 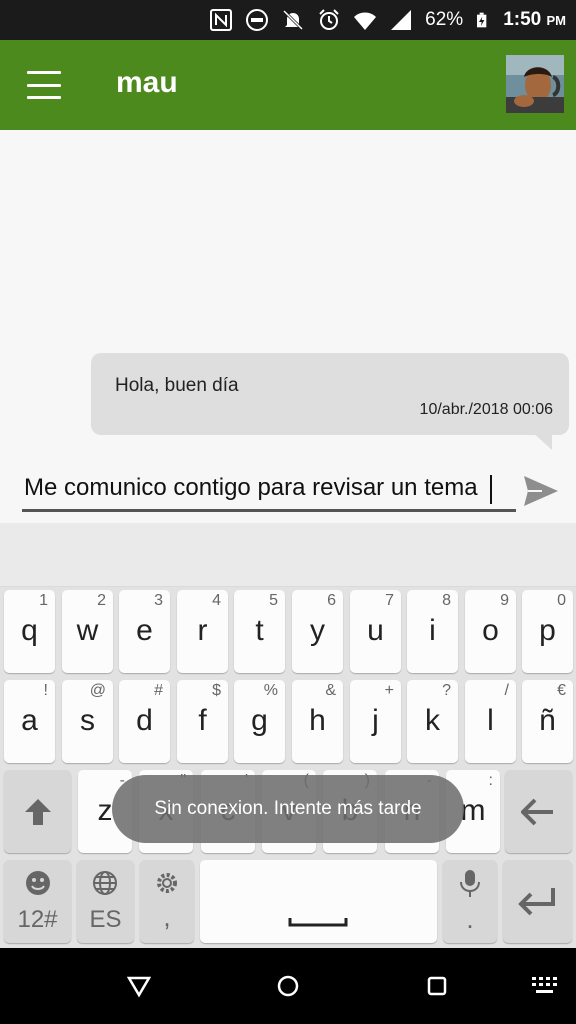 I want to click on key-label: p, so click(x=547, y=630).